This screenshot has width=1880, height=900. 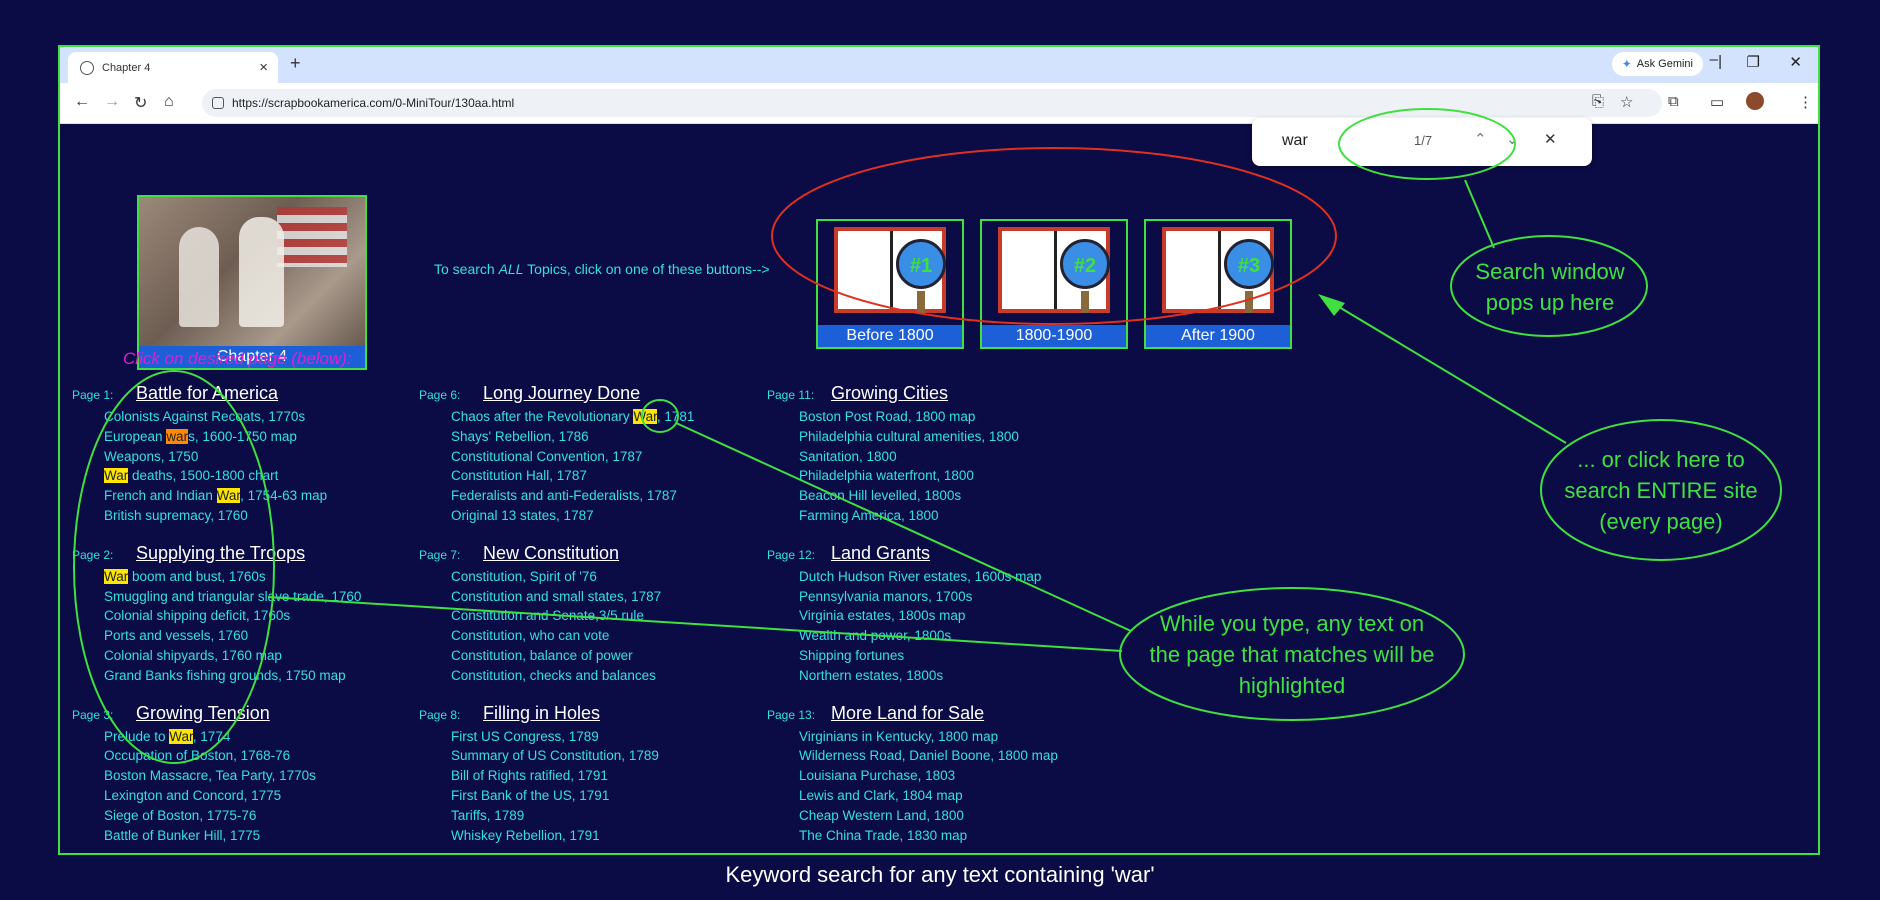 I want to click on click-desired-heading: Click on desired page (below):, so click(x=237, y=358).